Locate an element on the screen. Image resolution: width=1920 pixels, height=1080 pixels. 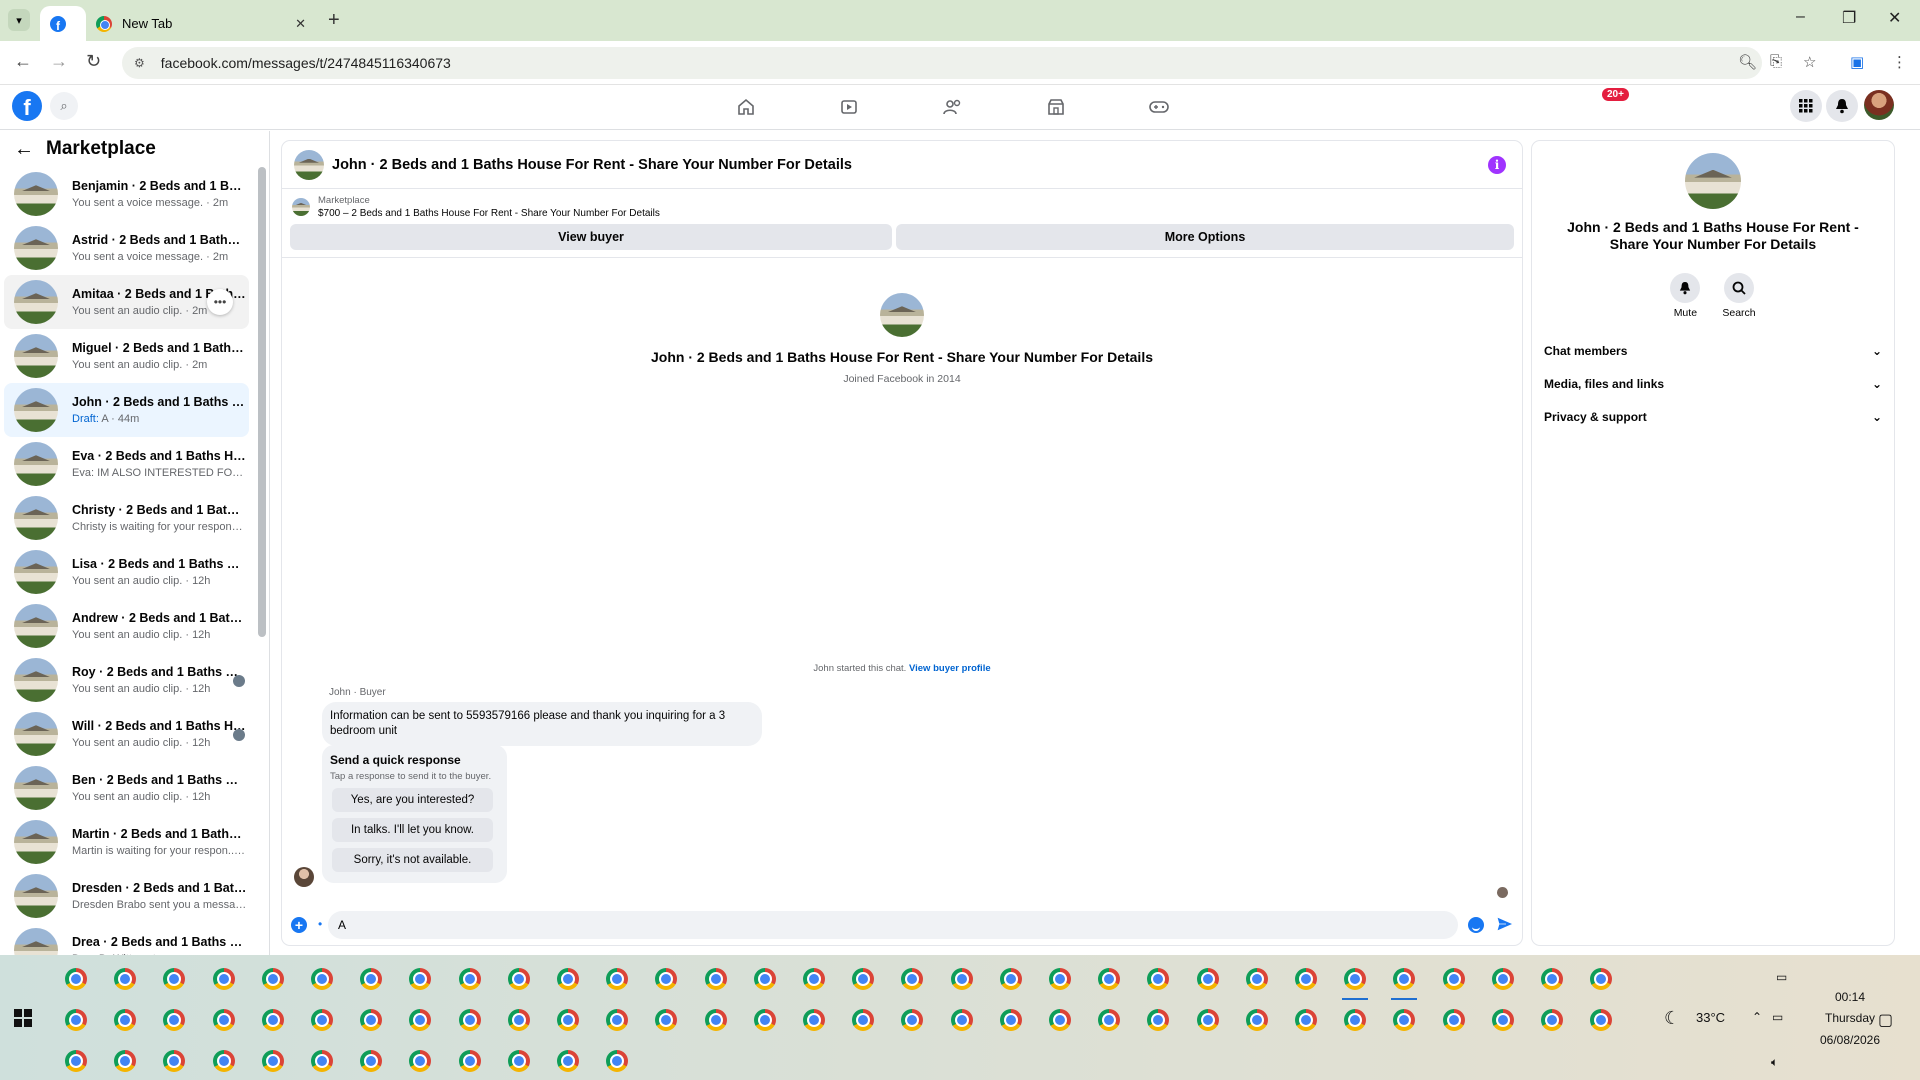
weather-moon-icon: ☾ is located at coordinates (1672, 1018).